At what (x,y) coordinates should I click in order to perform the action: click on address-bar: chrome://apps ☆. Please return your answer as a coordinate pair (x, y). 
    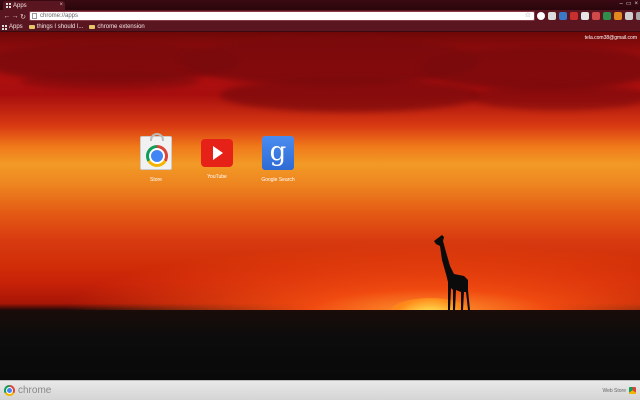
    Looking at the image, I should click on (282, 16).